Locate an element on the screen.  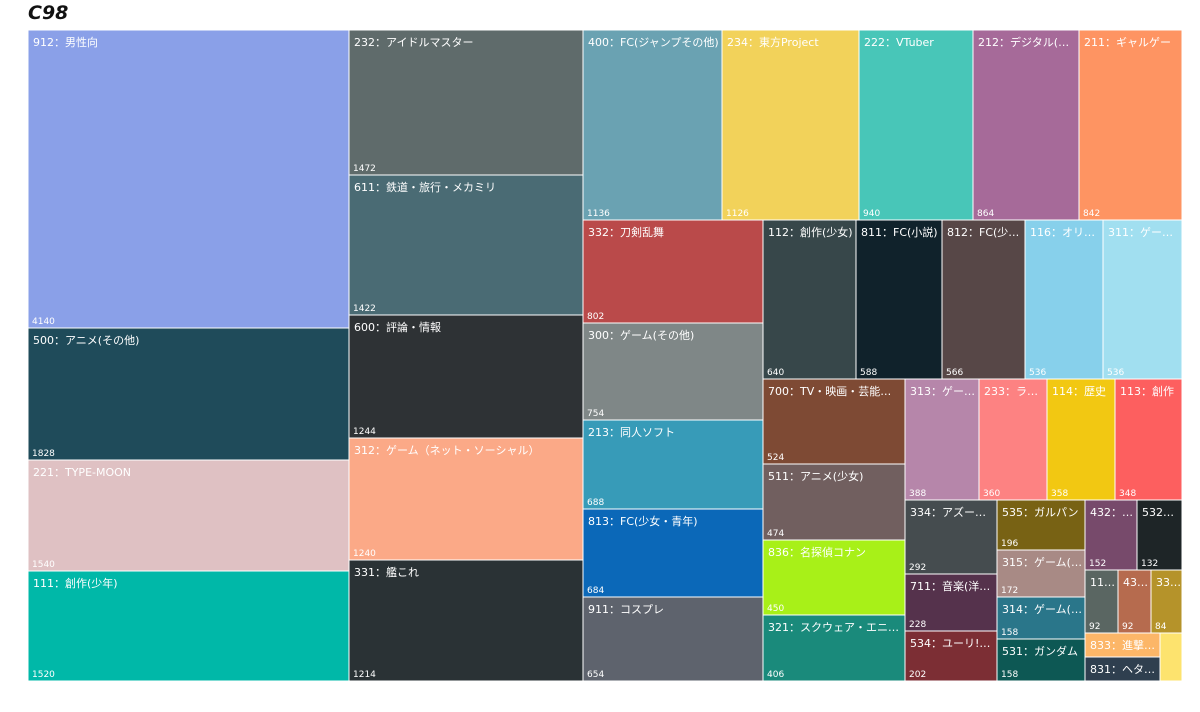
treemap-tile: 211：ギャルゲー 842 is located at coordinates (1130, 125).